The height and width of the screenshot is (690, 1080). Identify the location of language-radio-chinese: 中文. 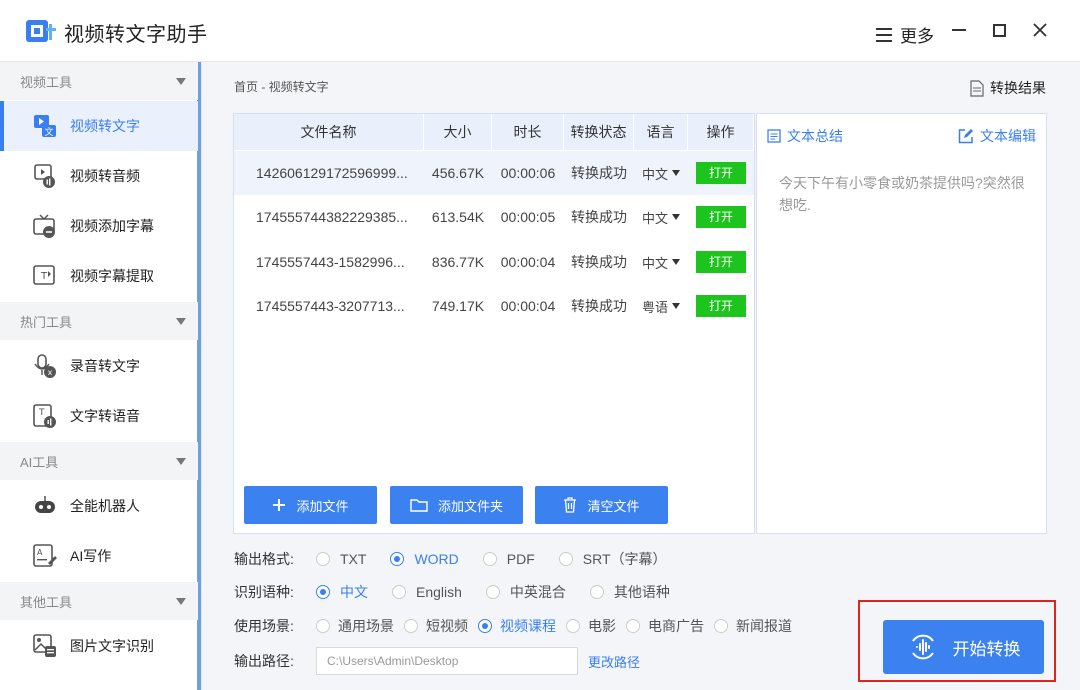
(342, 592).